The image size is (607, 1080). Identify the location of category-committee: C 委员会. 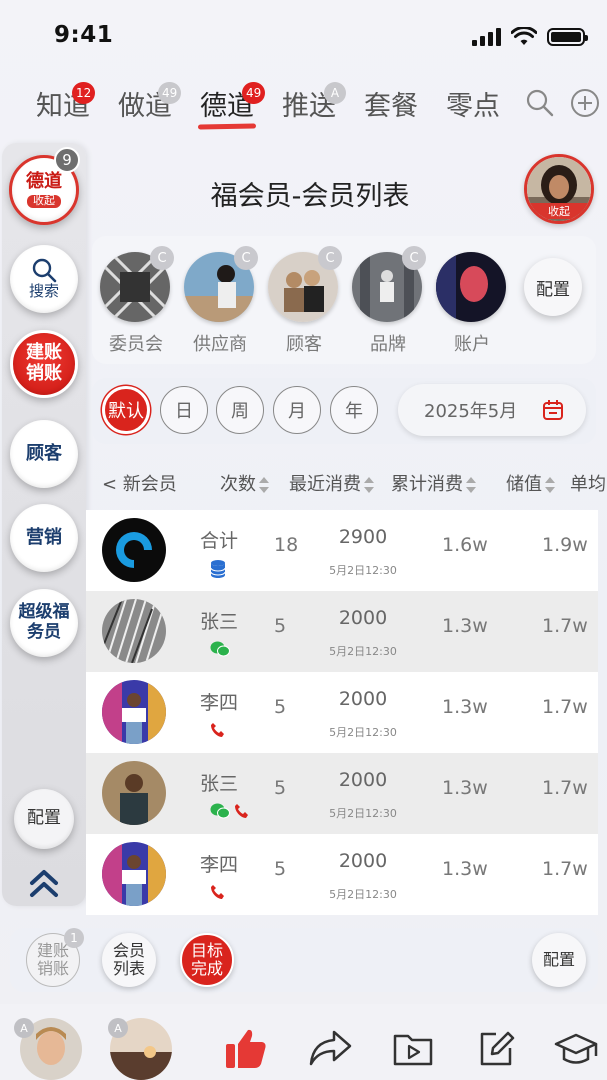
(137, 301).